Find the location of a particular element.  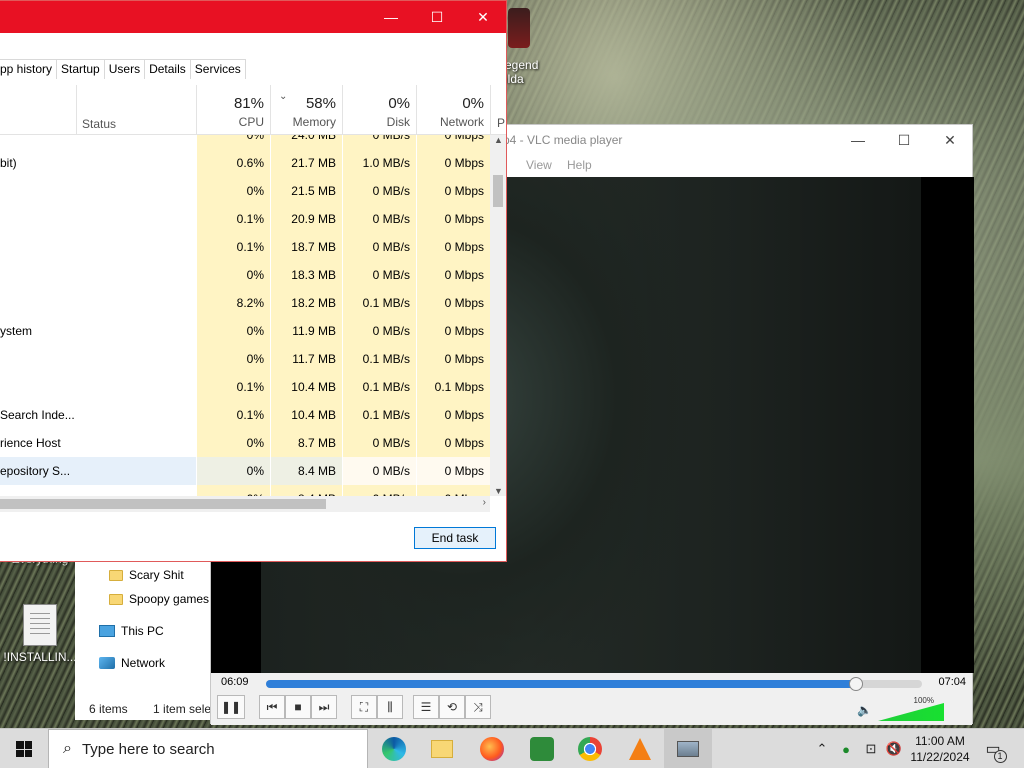

folder-icon is located at coordinates (116, 599).